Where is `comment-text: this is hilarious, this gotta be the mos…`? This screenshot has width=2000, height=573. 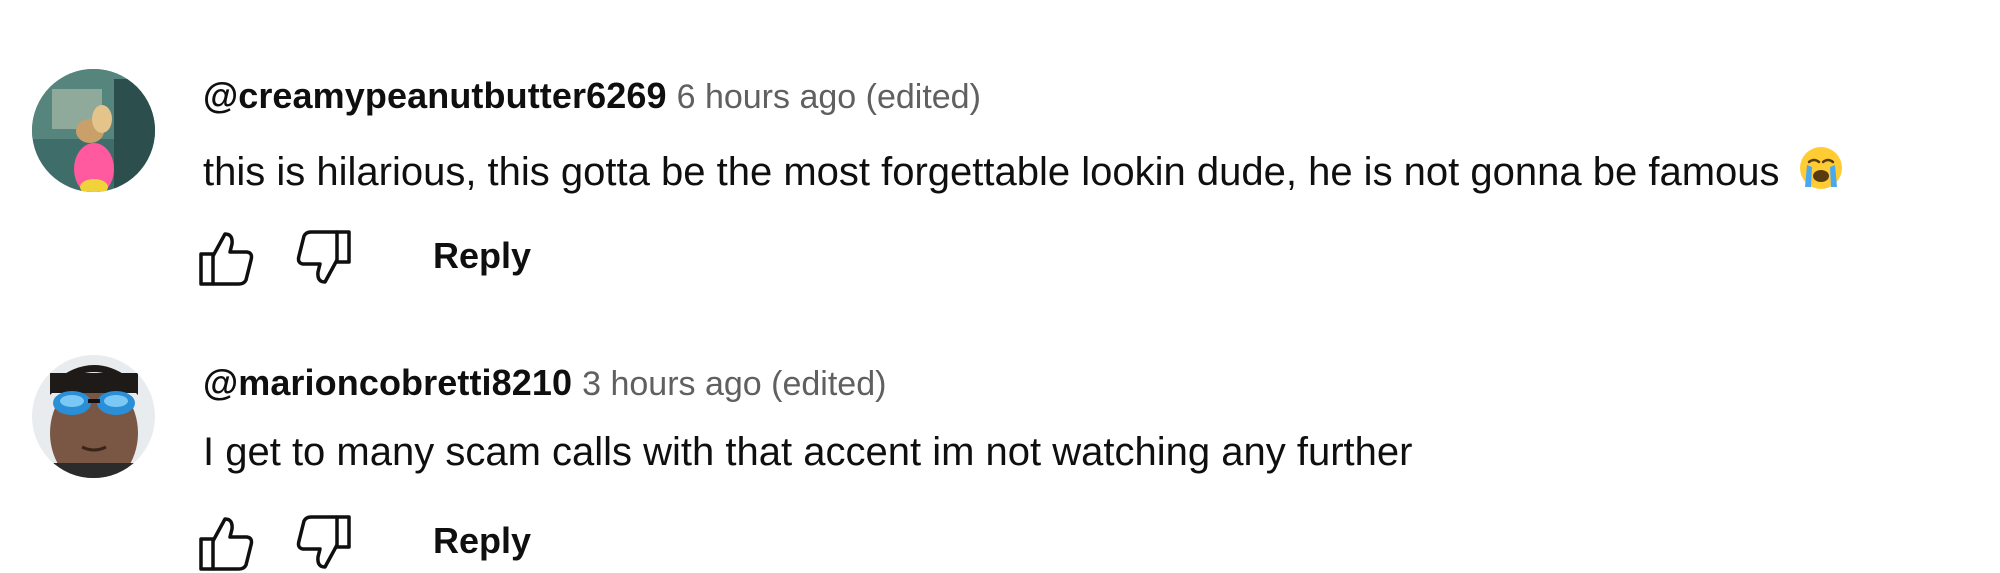
comment-text: this is hilarious, this gotta be the mos… is located at coordinates (1023, 171).